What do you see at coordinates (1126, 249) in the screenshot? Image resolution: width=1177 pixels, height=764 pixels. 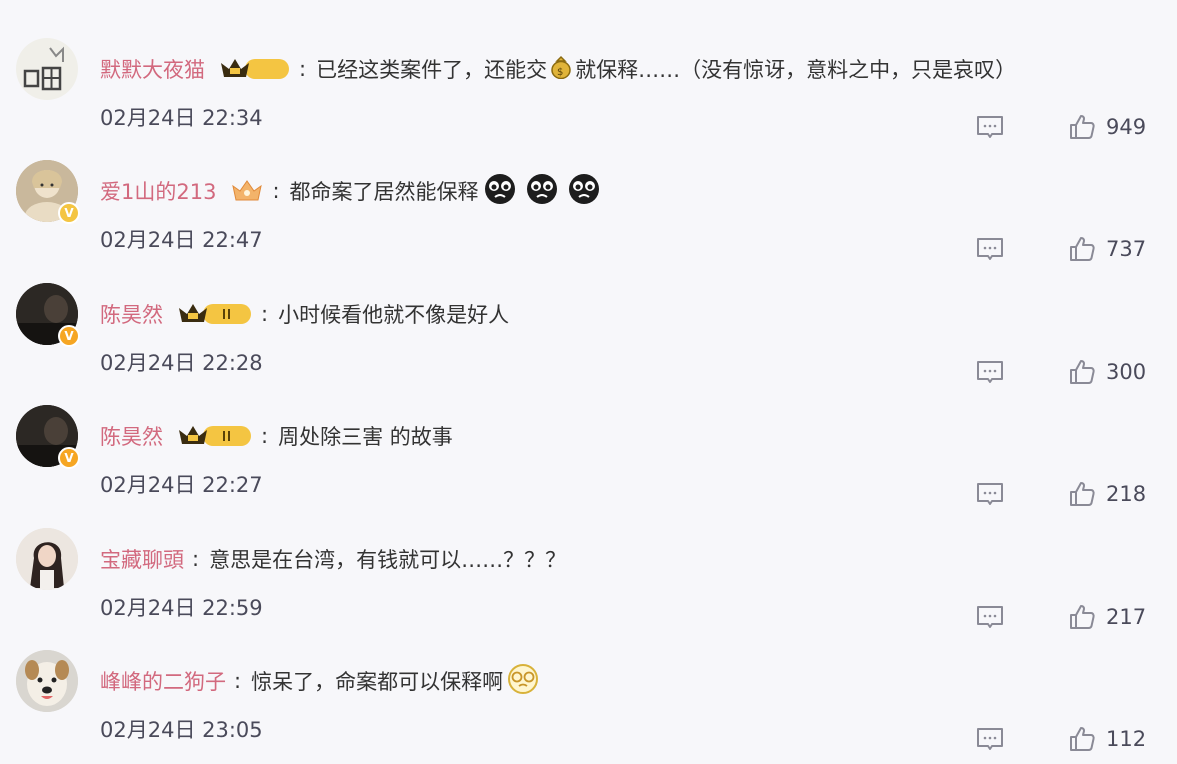 I see `like-count: 737` at bounding box center [1126, 249].